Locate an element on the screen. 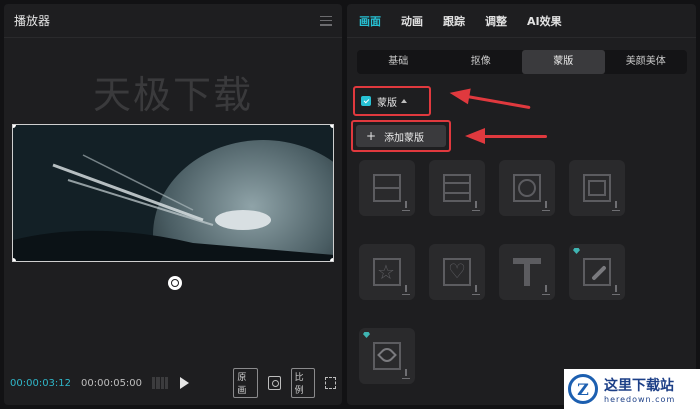 The height and width of the screenshot is (409, 700). aspect-ratio-button: 比例 is located at coordinates (302, 383).